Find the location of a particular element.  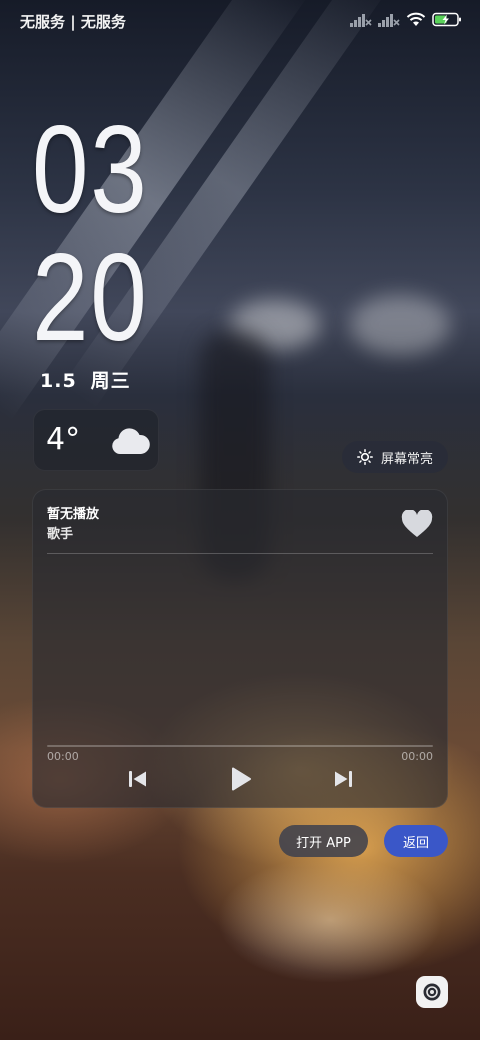

date-text: 1.5 is located at coordinates (58, 381).